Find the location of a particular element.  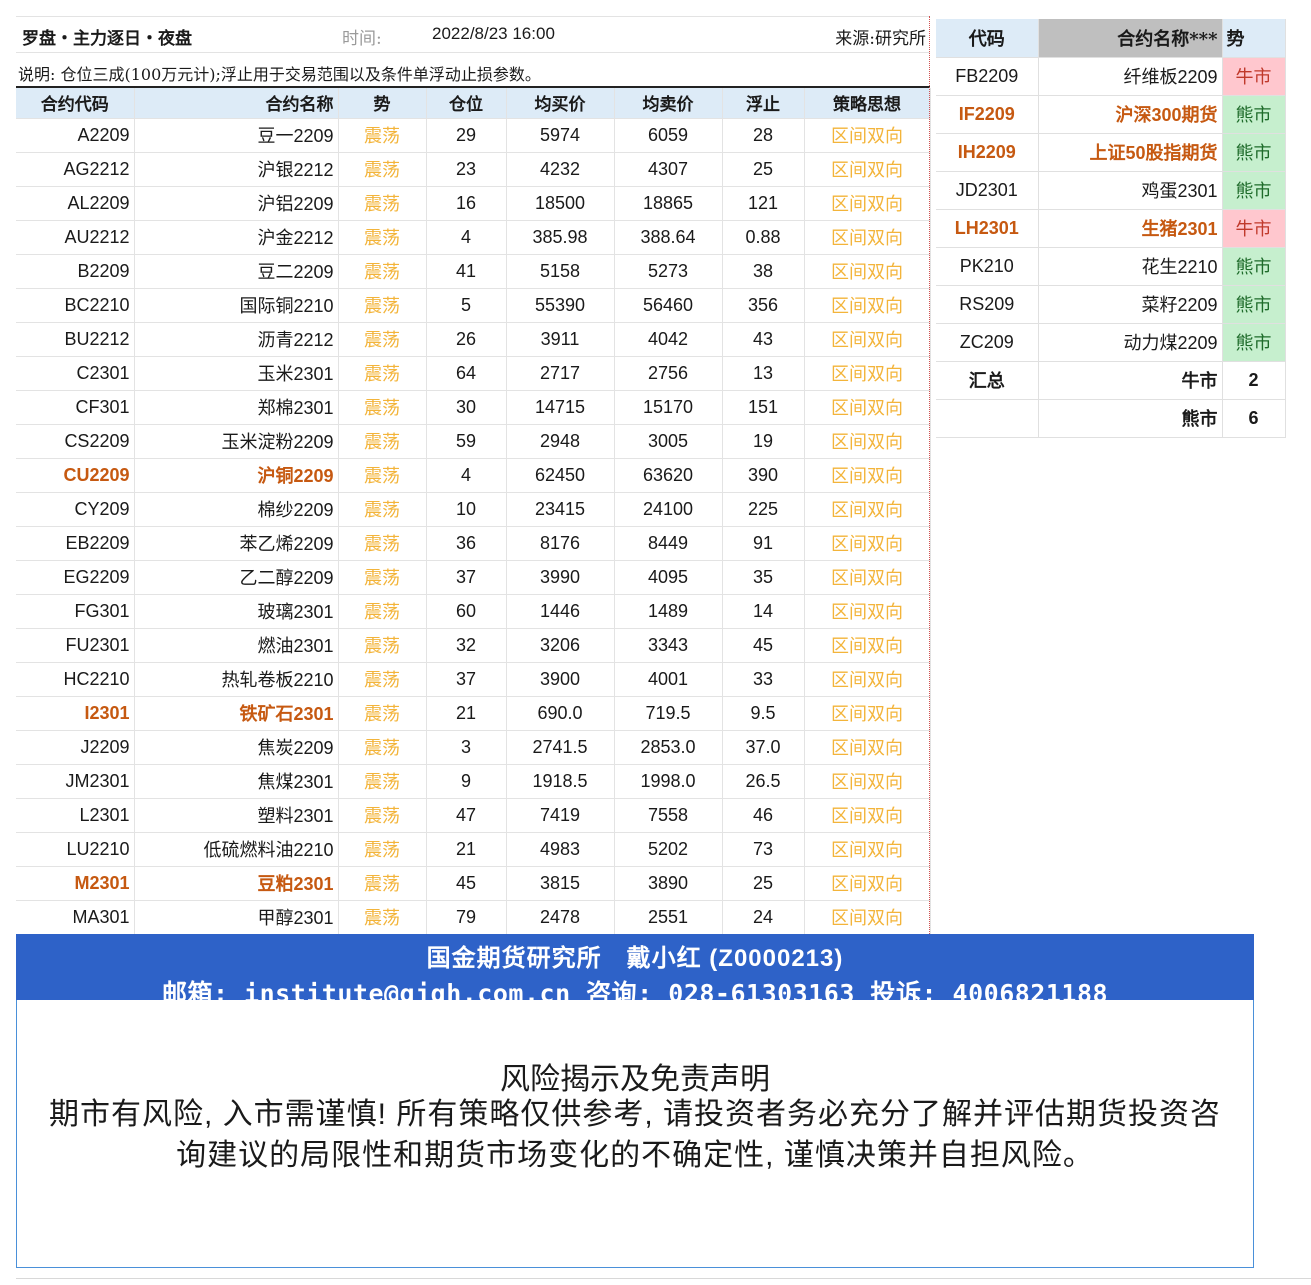

contract-name: 棉纱2209 is located at coordinates (236, 509).